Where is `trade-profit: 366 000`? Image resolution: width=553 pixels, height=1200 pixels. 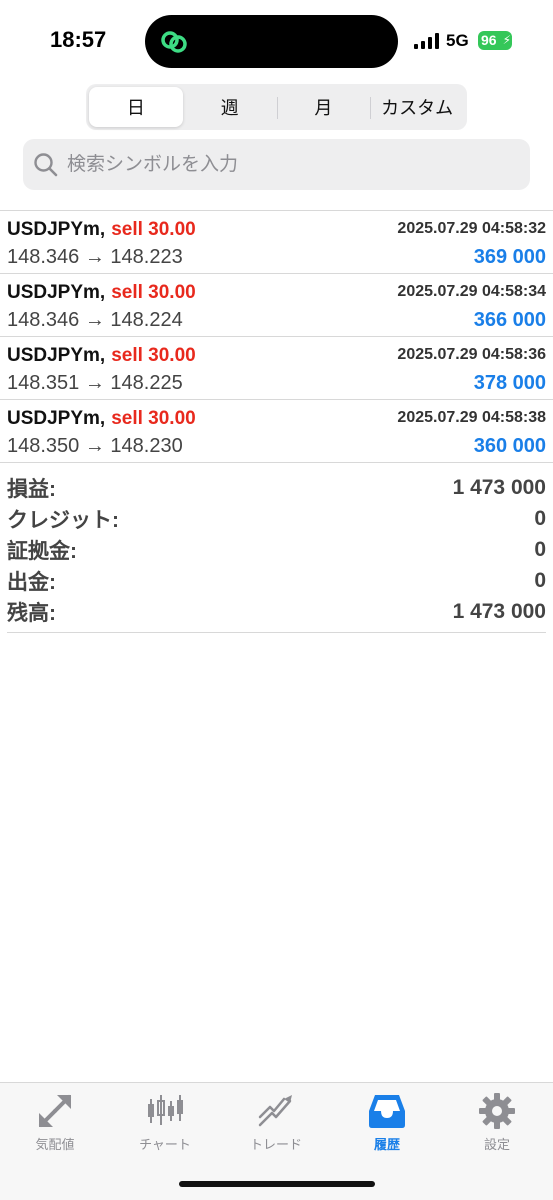
trade-profit: 366 000 is located at coordinates (509, 320).